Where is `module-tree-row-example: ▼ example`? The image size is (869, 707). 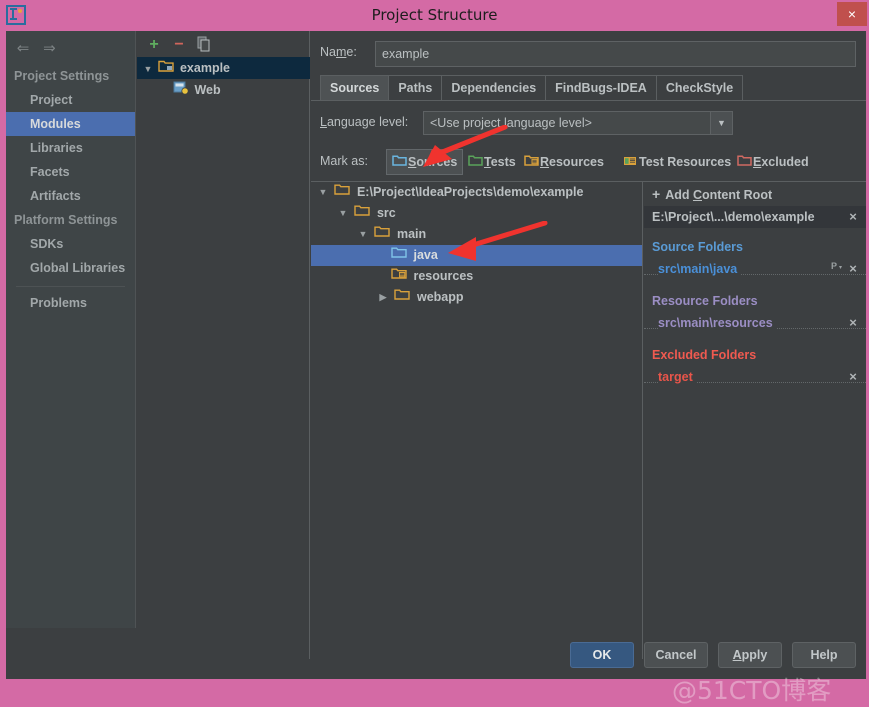
module-tree-row-example: ▼ example is located at coordinates (223, 68).